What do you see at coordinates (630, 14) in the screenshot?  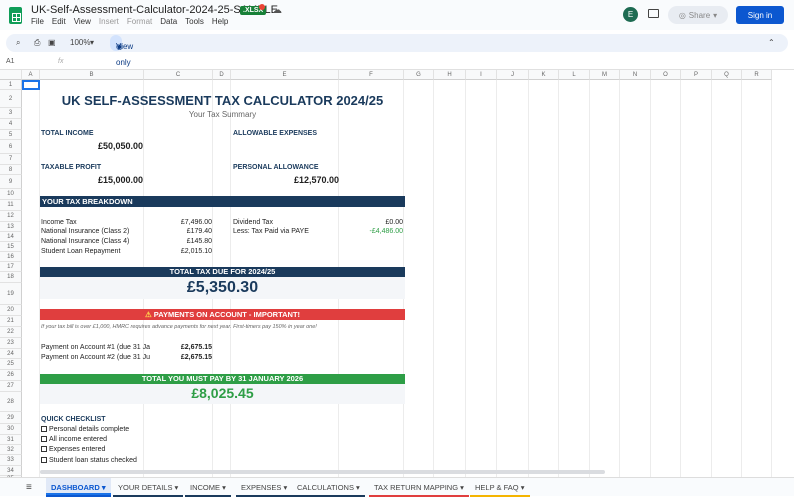 I see `avatar: E` at bounding box center [630, 14].